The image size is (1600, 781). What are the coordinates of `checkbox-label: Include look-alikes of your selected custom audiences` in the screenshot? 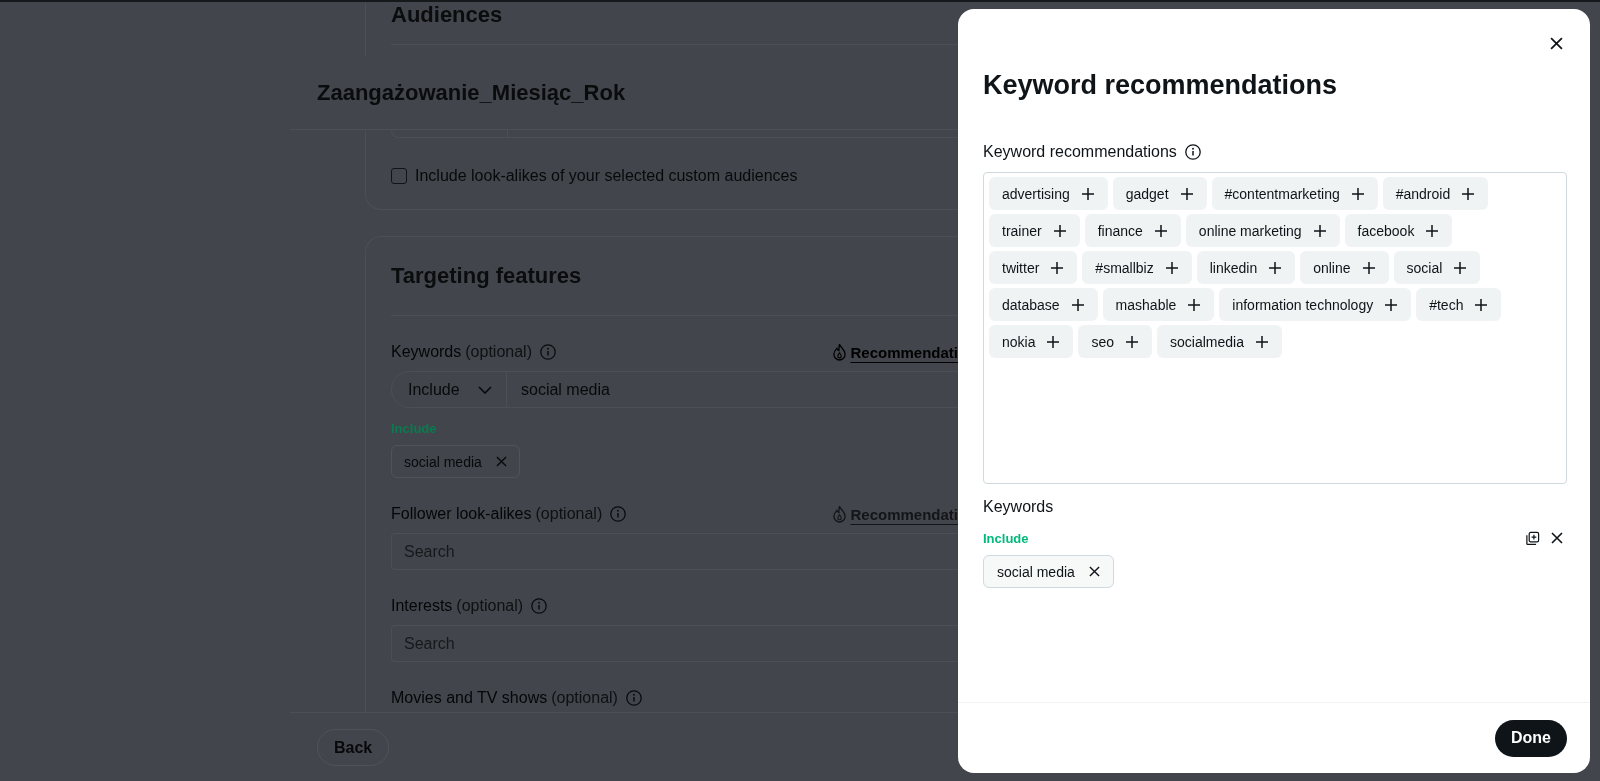 It's located at (606, 176).